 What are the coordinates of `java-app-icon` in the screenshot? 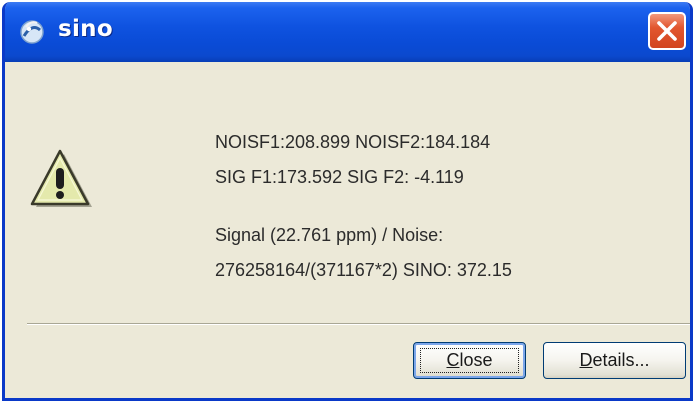 It's located at (32, 32).